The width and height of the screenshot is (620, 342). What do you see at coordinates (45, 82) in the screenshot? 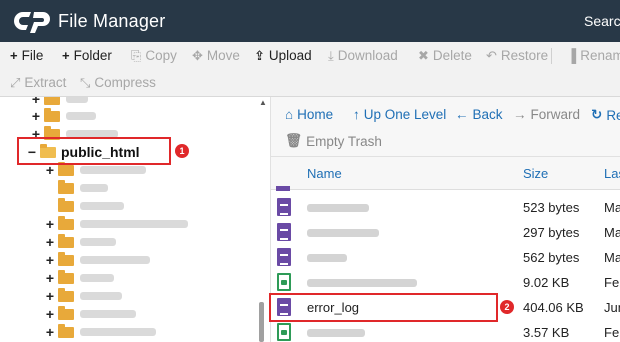
I see `extract-label: Extract` at bounding box center [45, 82].